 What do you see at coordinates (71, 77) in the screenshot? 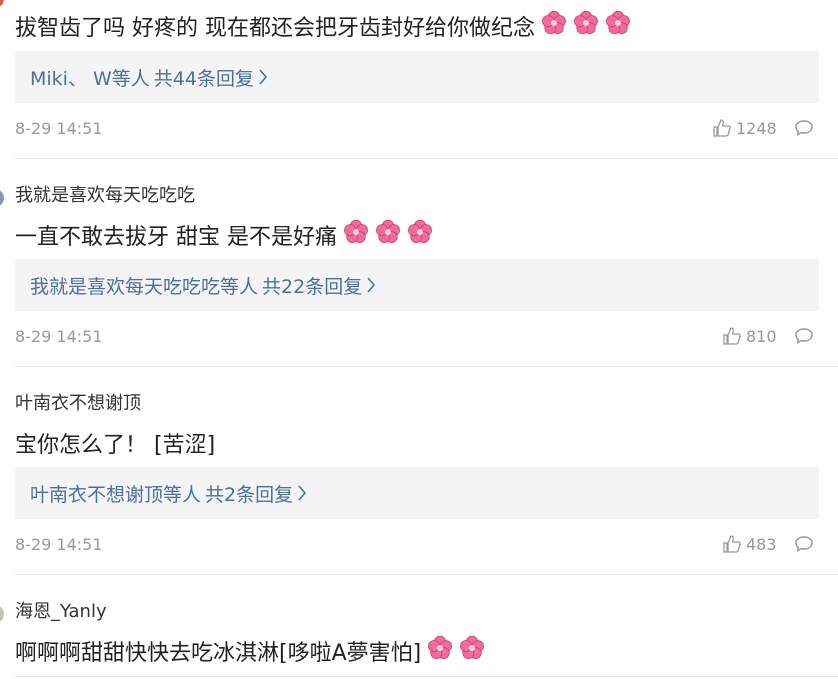
I see `reply-names: Miki、 W` at bounding box center [71, 77].